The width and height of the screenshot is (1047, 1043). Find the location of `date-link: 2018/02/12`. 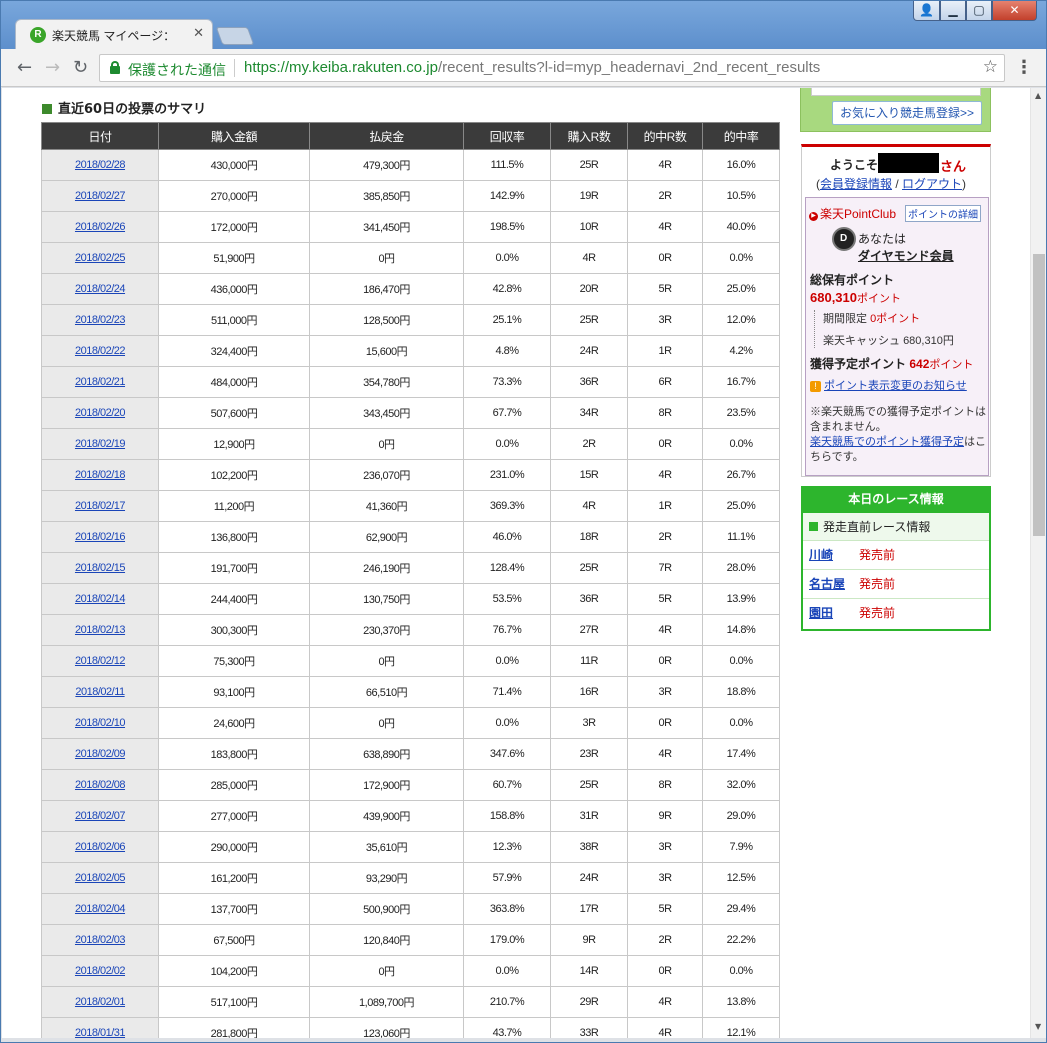

date-link: 2018/02/12 is located at coordinates (100, 661).